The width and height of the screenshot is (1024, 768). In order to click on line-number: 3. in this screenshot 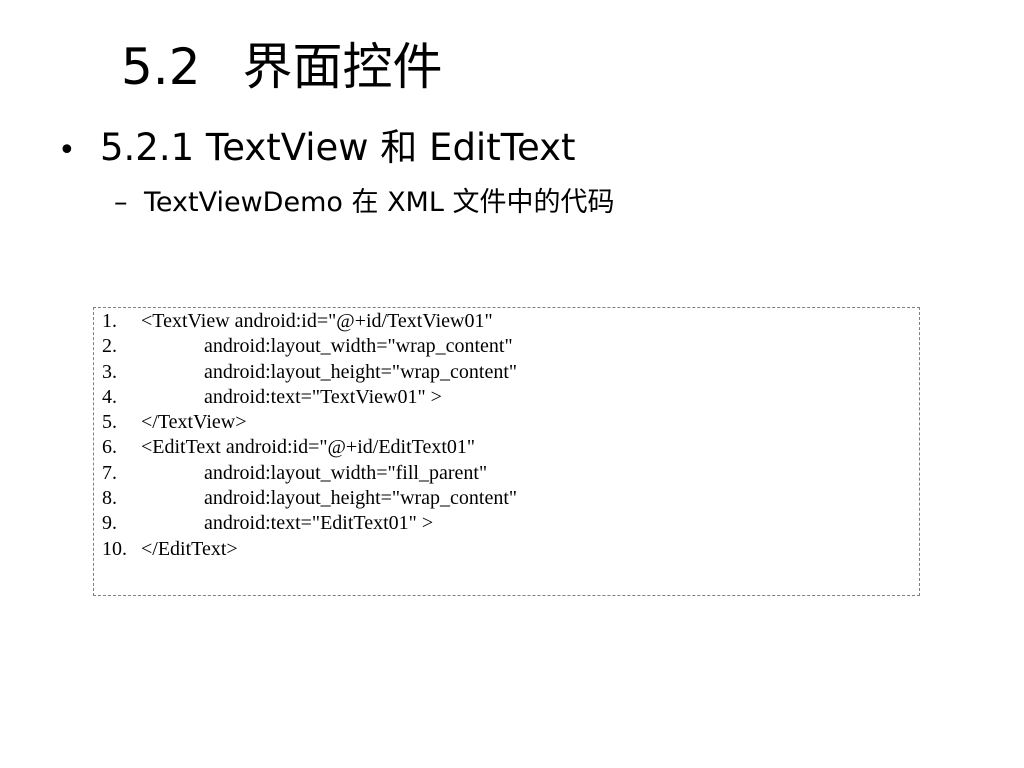, I will do `click(109, 371)`.